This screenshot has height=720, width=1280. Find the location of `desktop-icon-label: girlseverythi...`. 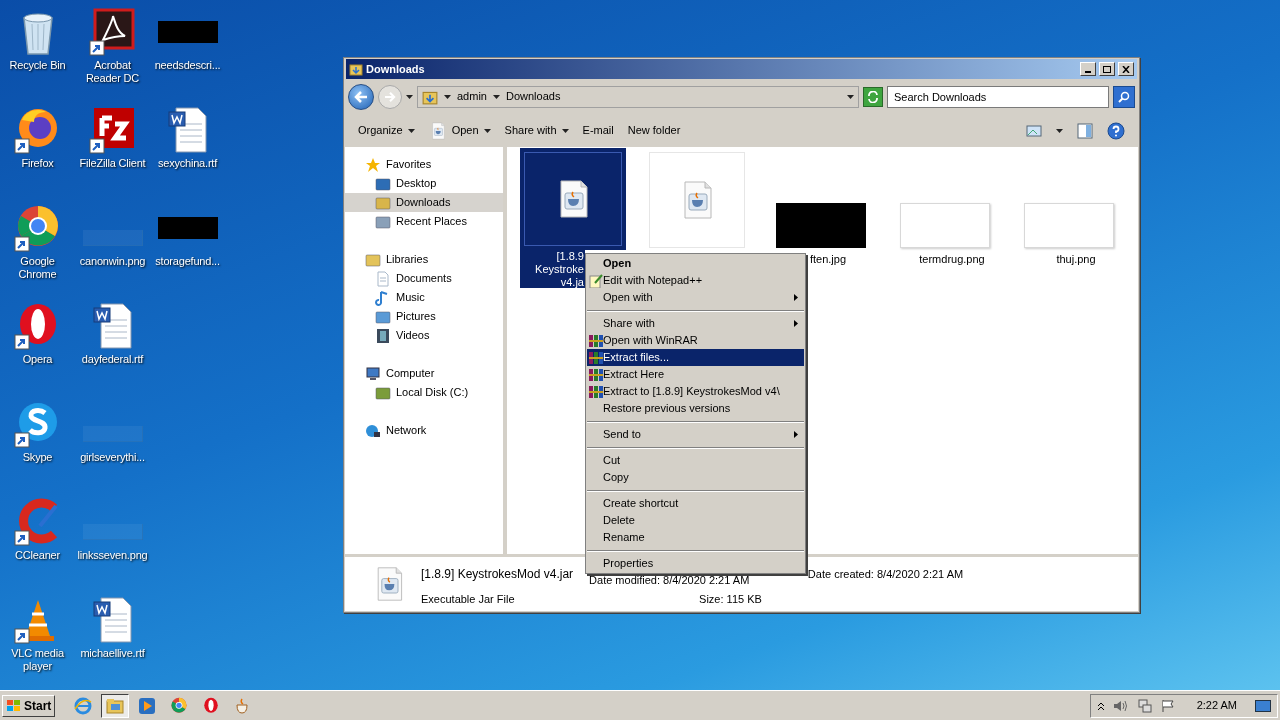

desktop-icon-label: girlseverythi... is located at coordinates (112, 457).